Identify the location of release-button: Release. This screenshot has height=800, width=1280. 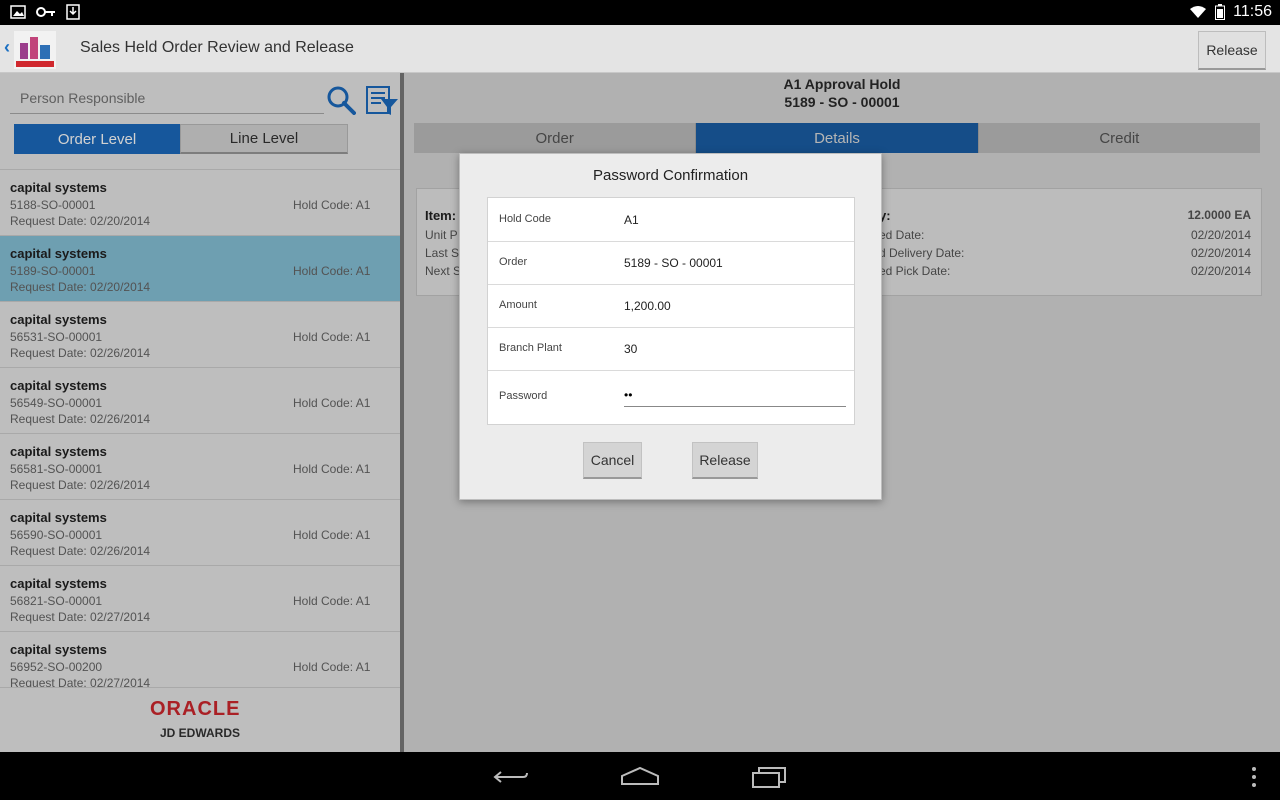
(1232, 50).